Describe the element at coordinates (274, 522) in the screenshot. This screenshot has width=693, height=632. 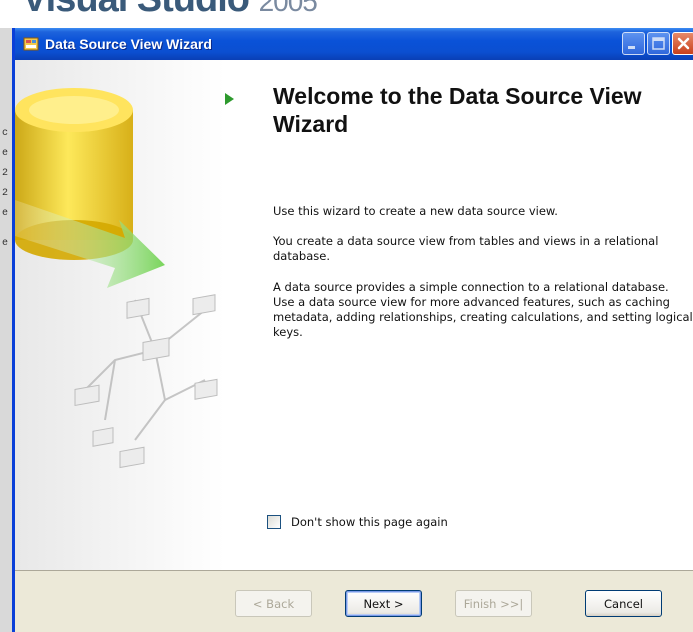
I see `dont-show-again-checkbox` at that location.